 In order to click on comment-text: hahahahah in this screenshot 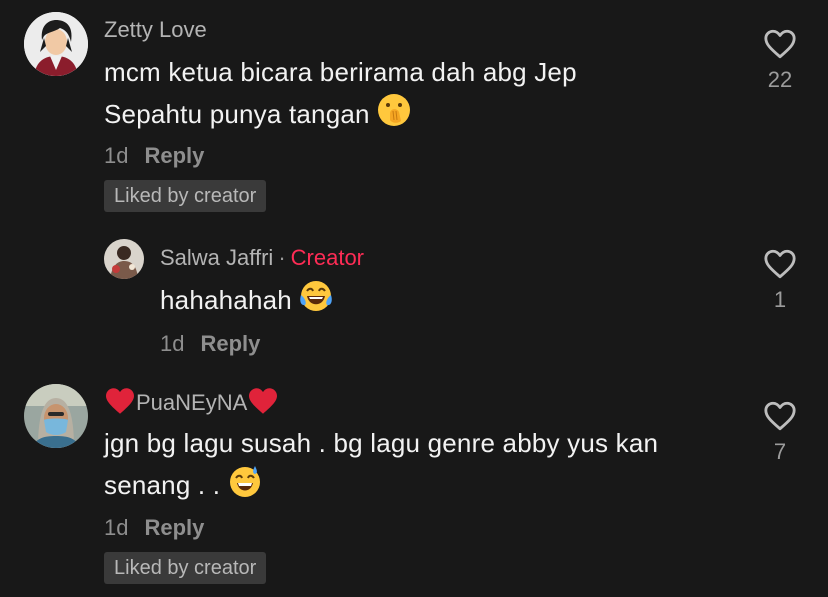, I will do `click(246, 302)`.